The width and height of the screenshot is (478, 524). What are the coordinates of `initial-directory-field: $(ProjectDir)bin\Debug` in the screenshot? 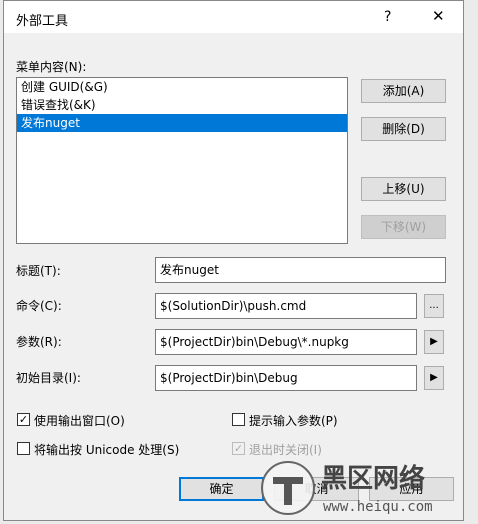 It's located at (286, 378).